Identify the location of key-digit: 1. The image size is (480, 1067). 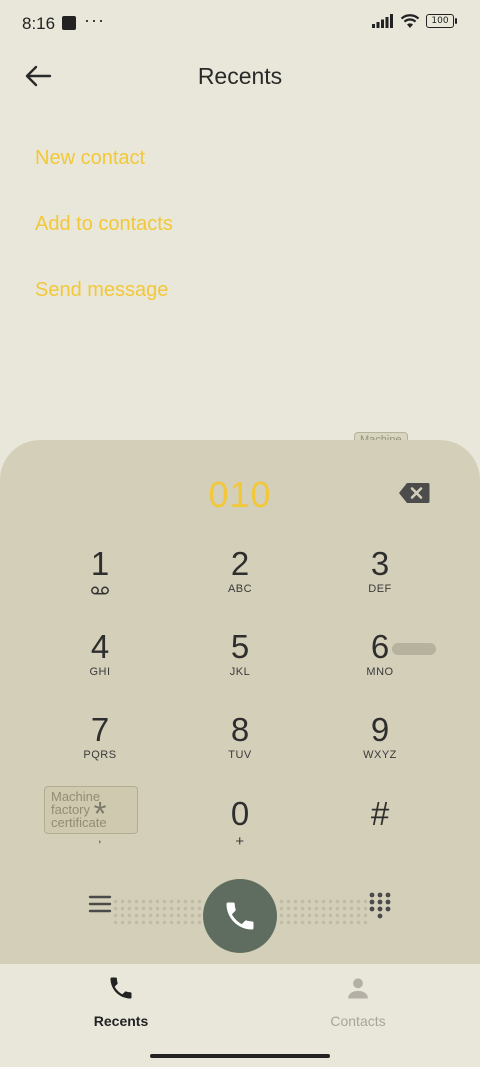
(100, 563).